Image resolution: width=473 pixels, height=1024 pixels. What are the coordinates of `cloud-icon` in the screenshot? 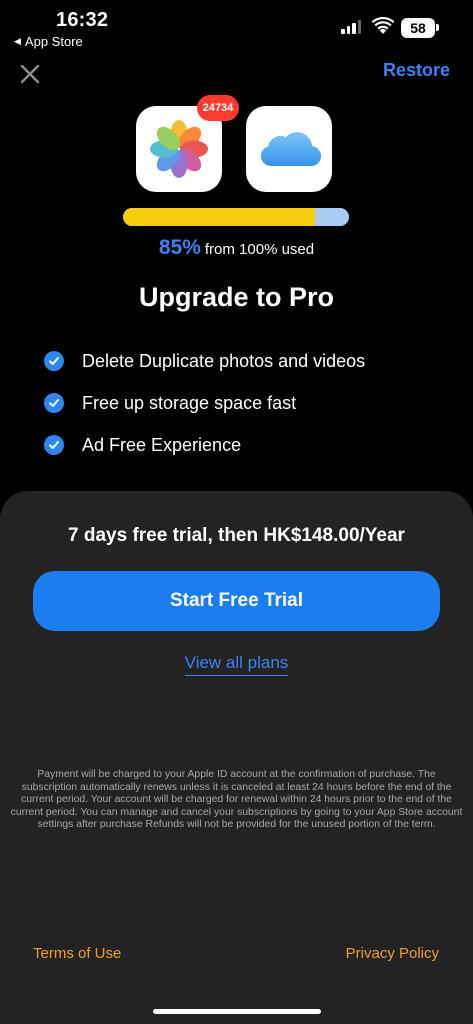 It's located at (291, 149).